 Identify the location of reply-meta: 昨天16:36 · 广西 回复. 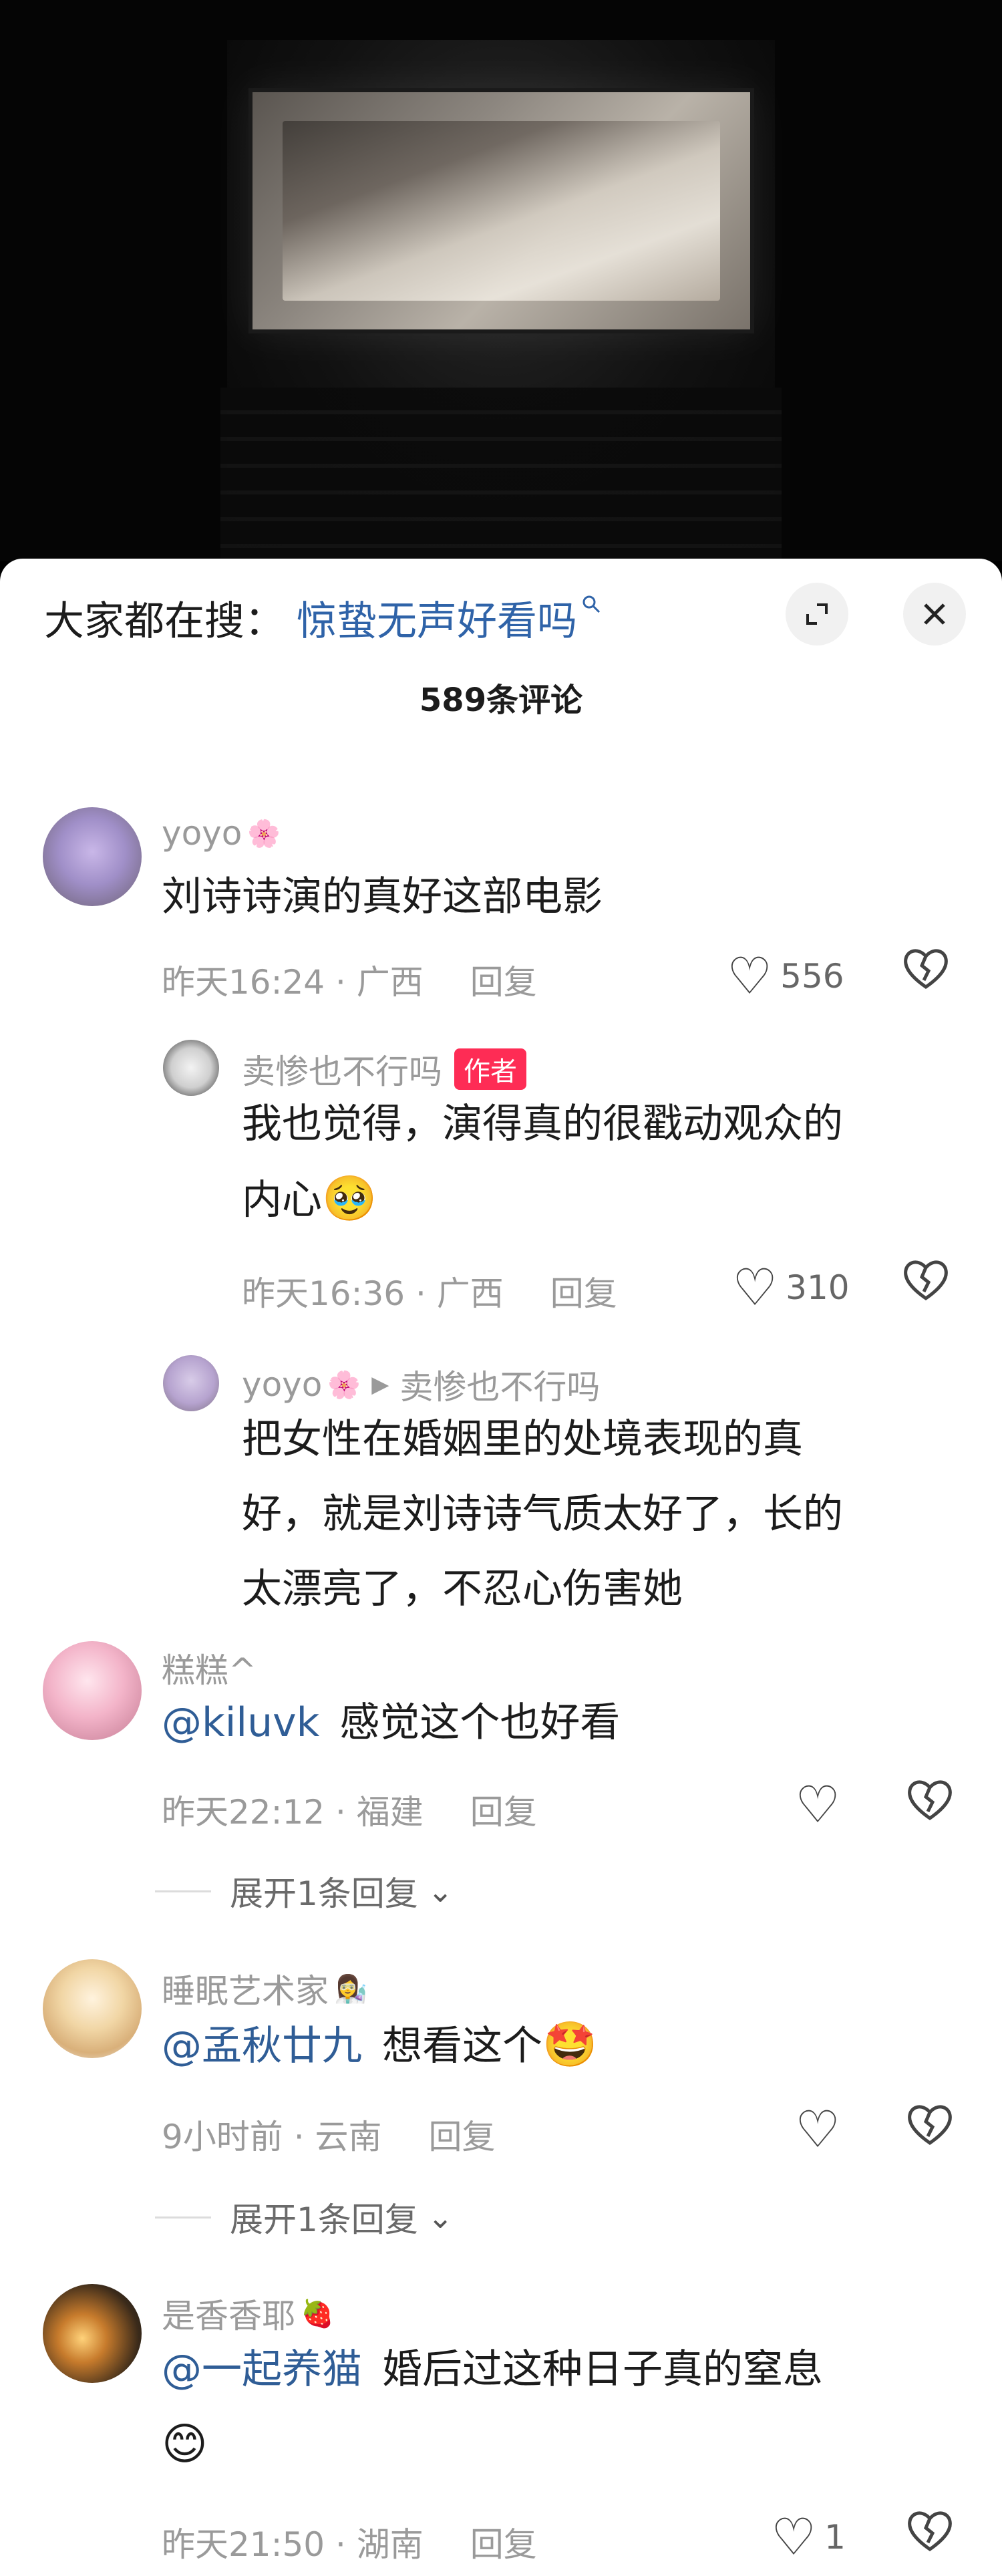
(430, 1291).